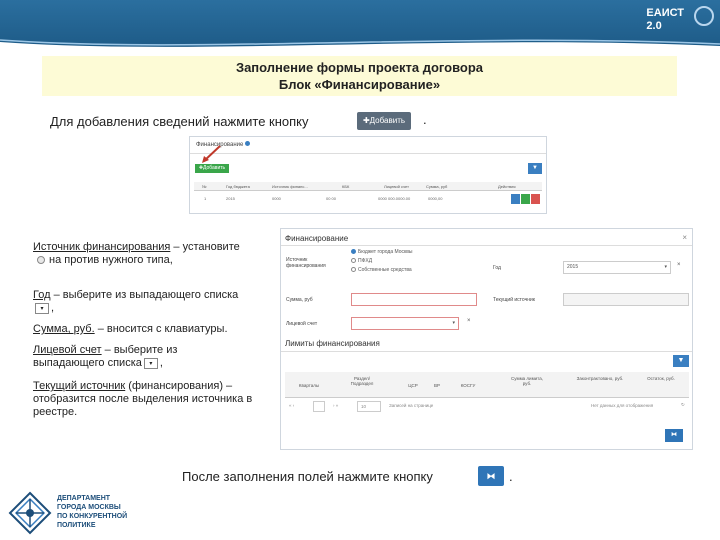  I want to click on account-label: Лицевой счет, so click(302, 324).